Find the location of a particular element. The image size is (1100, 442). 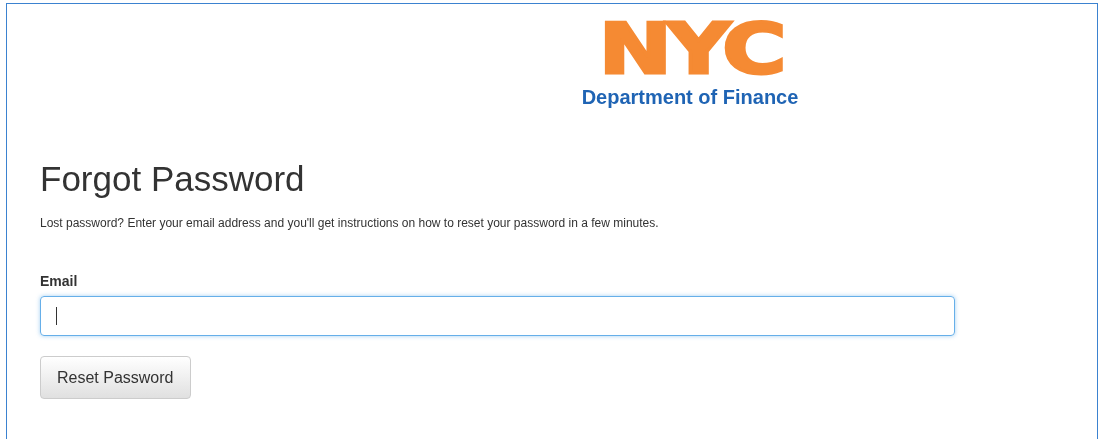

instructions-text: Lost password? Enter your email address and you'll get instructions on how to reset your password in a few minutes. is located at coordinates (349, 223).